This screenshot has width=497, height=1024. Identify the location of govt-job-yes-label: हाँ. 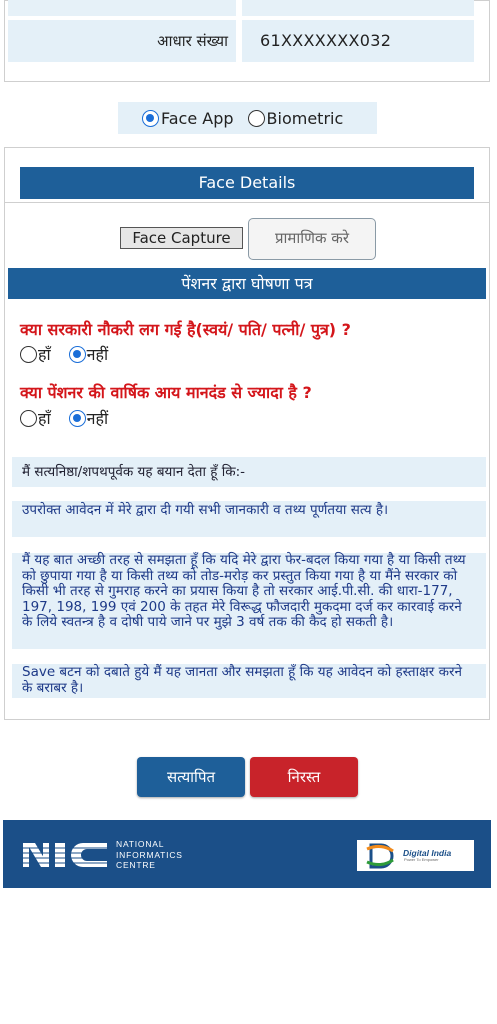
(44, 354).